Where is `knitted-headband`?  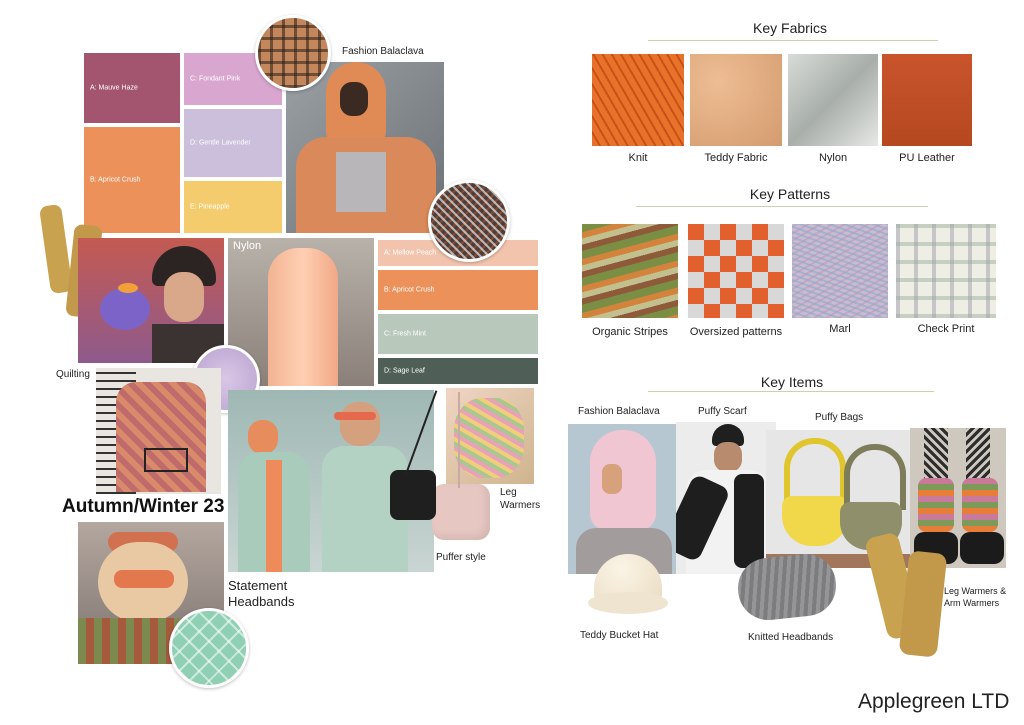 knitted-headband is located at coordinates (787, 587).